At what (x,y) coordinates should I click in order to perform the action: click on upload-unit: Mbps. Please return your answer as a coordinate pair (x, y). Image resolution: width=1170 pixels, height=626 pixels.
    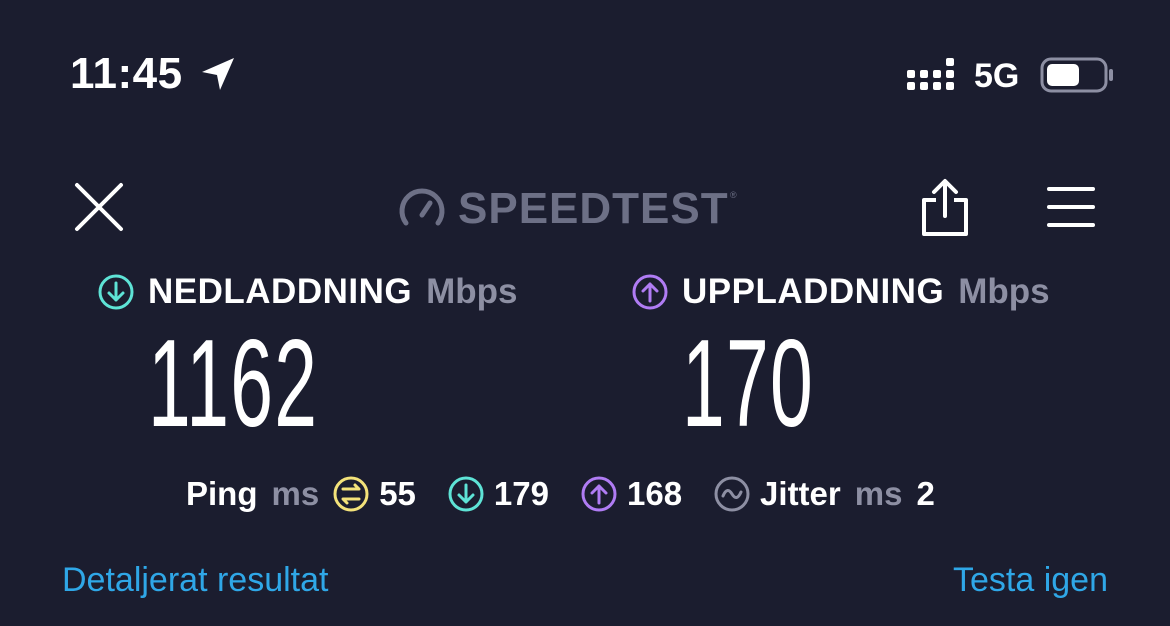
    Looking at the image, I should click on (1004, 291).